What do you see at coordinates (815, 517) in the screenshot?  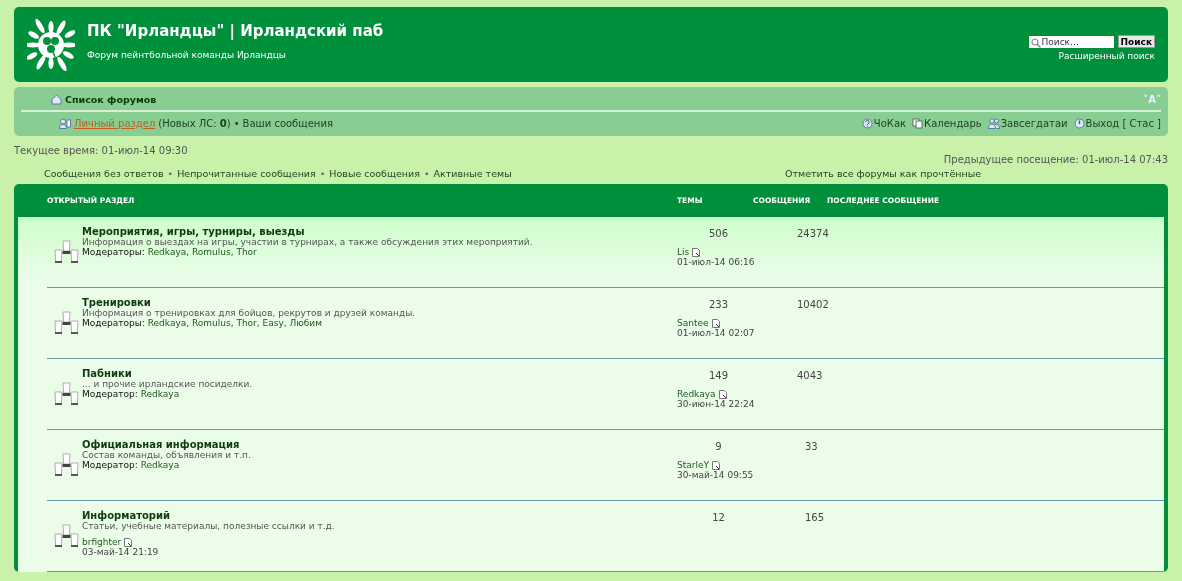 I see `posts-count: 165` at bounding box center [815, 517].